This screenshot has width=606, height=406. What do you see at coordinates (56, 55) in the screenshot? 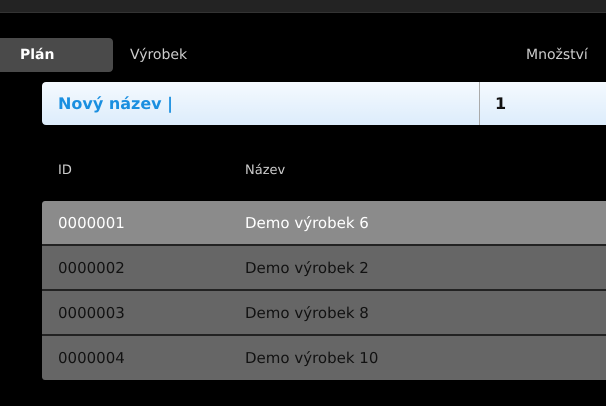
I see `tab: Plán` at bounding box center [56, 55].